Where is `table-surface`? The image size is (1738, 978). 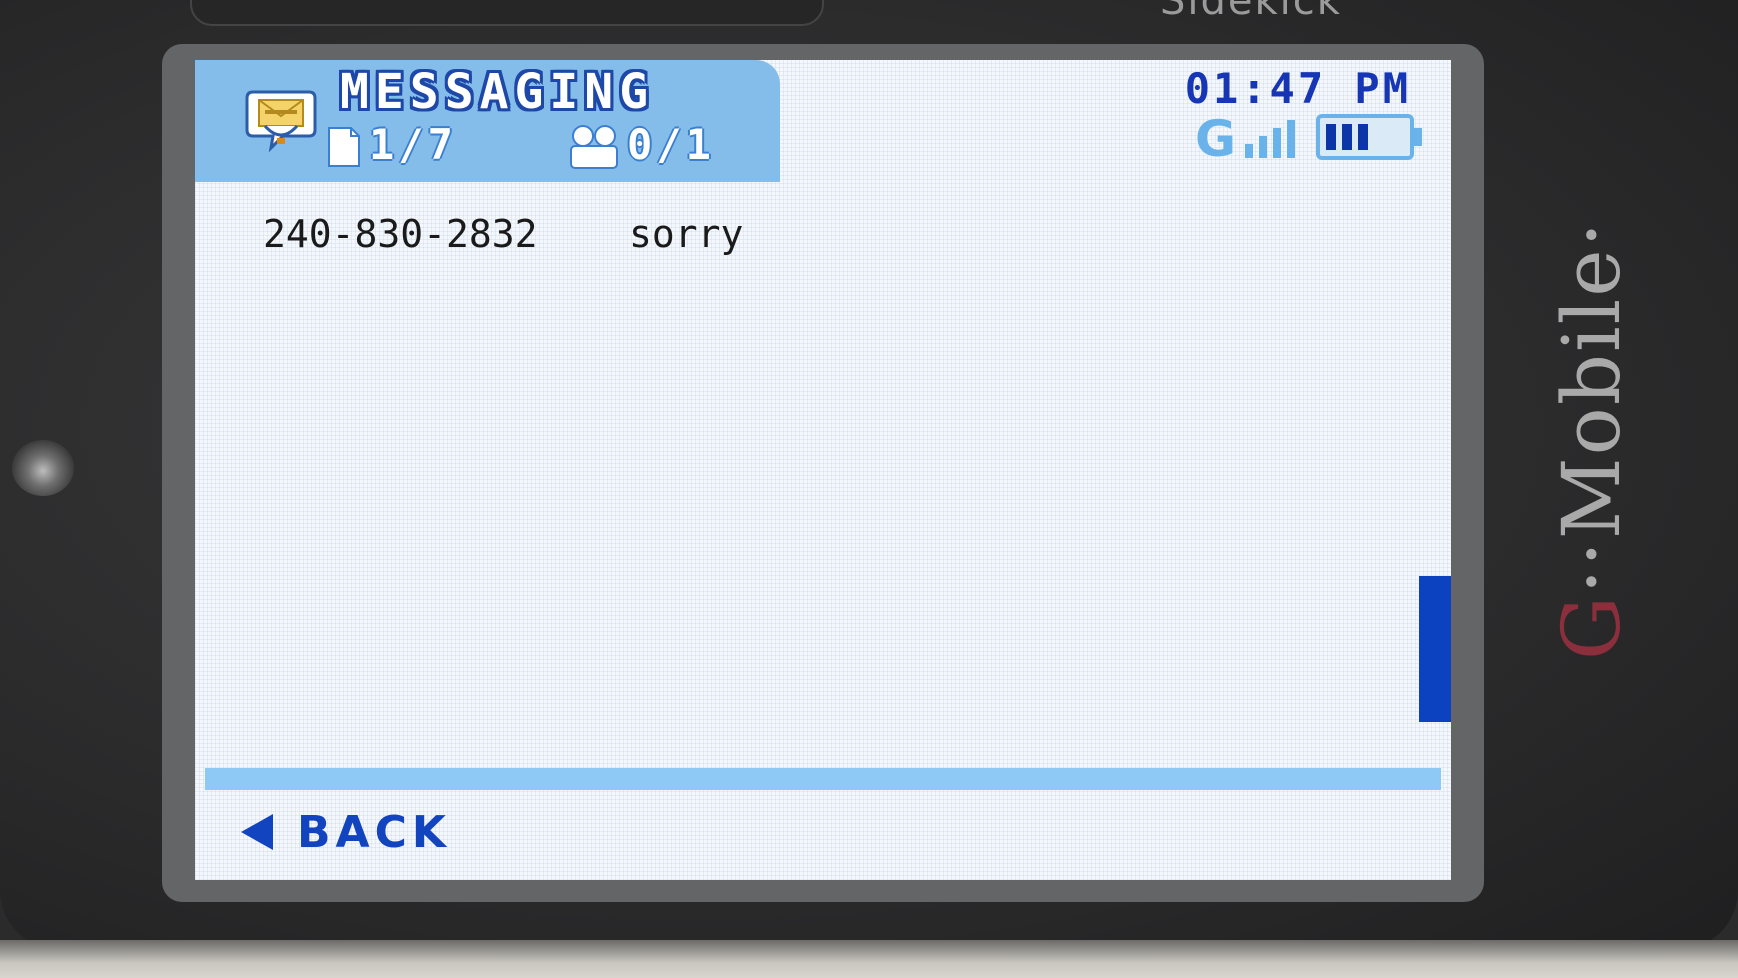 table-surface is located at coordinates (869, 959).